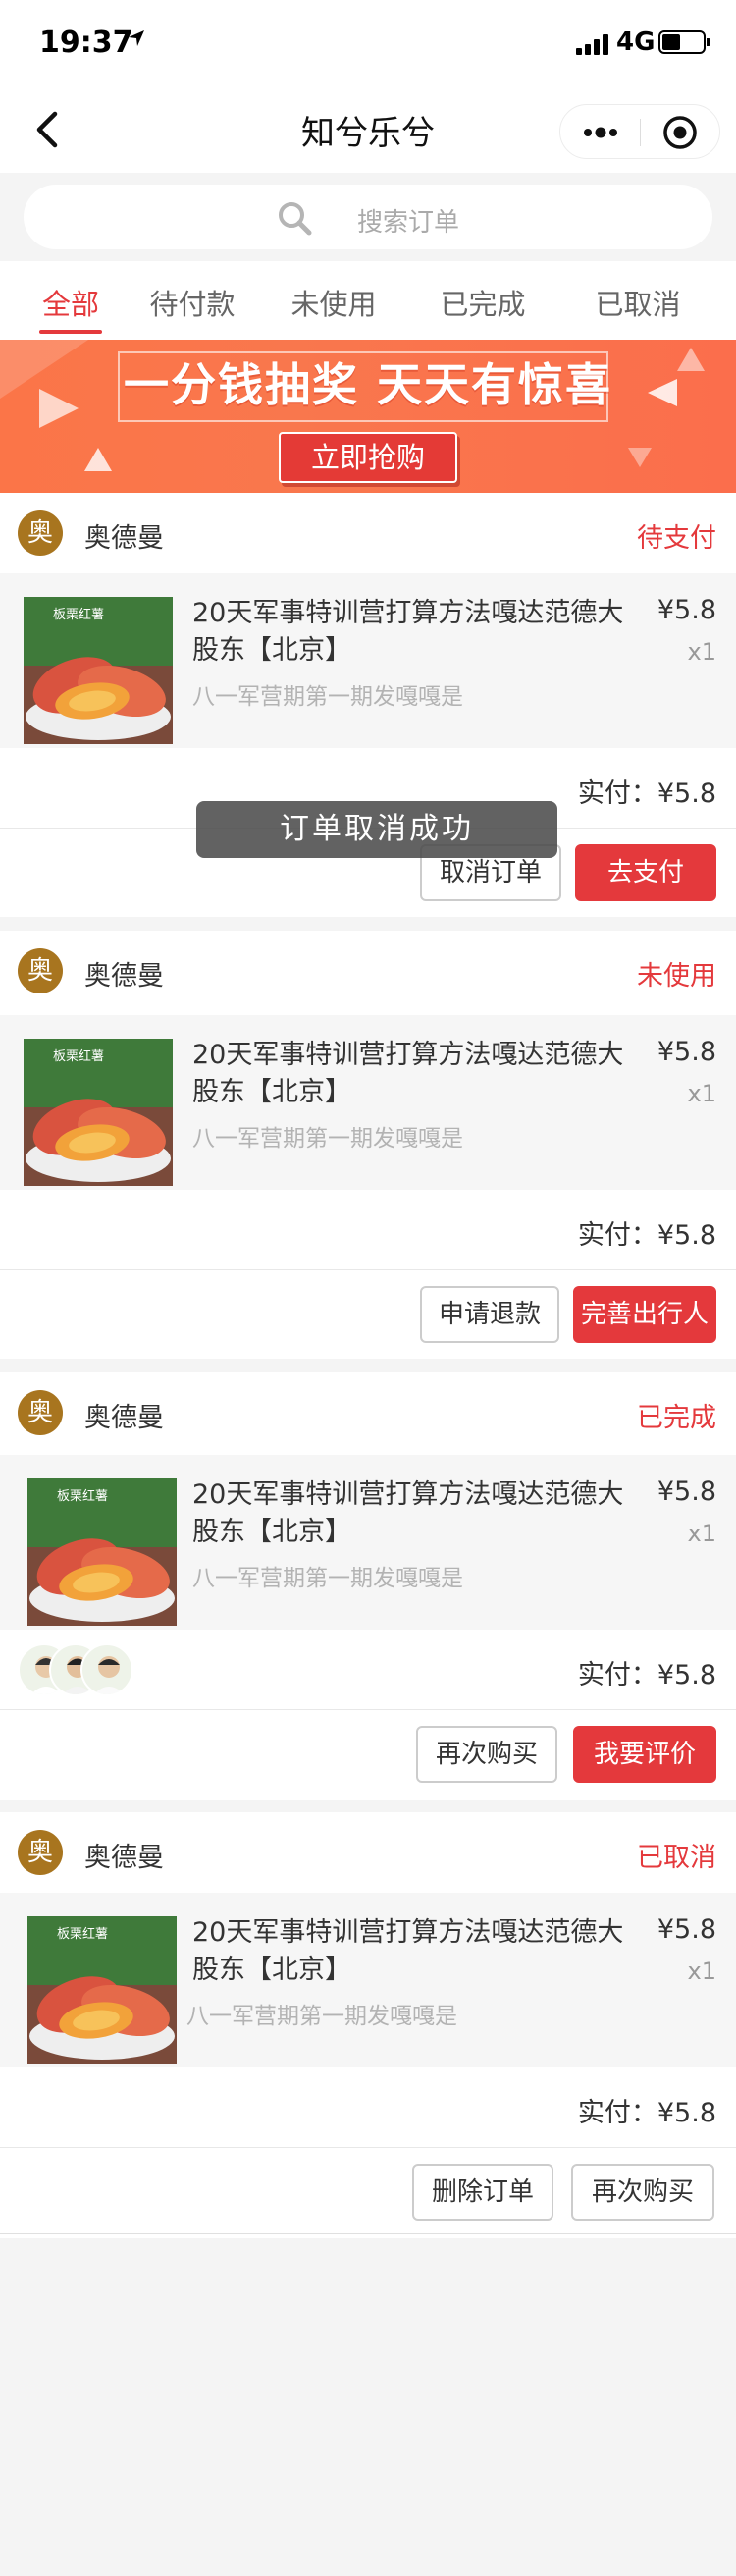 Image resolution: width=736 pixels, height=2576 pixels. Describe the element at coordinates (636, 42) in the screenshot. I see `network-type: 4G` at that location.